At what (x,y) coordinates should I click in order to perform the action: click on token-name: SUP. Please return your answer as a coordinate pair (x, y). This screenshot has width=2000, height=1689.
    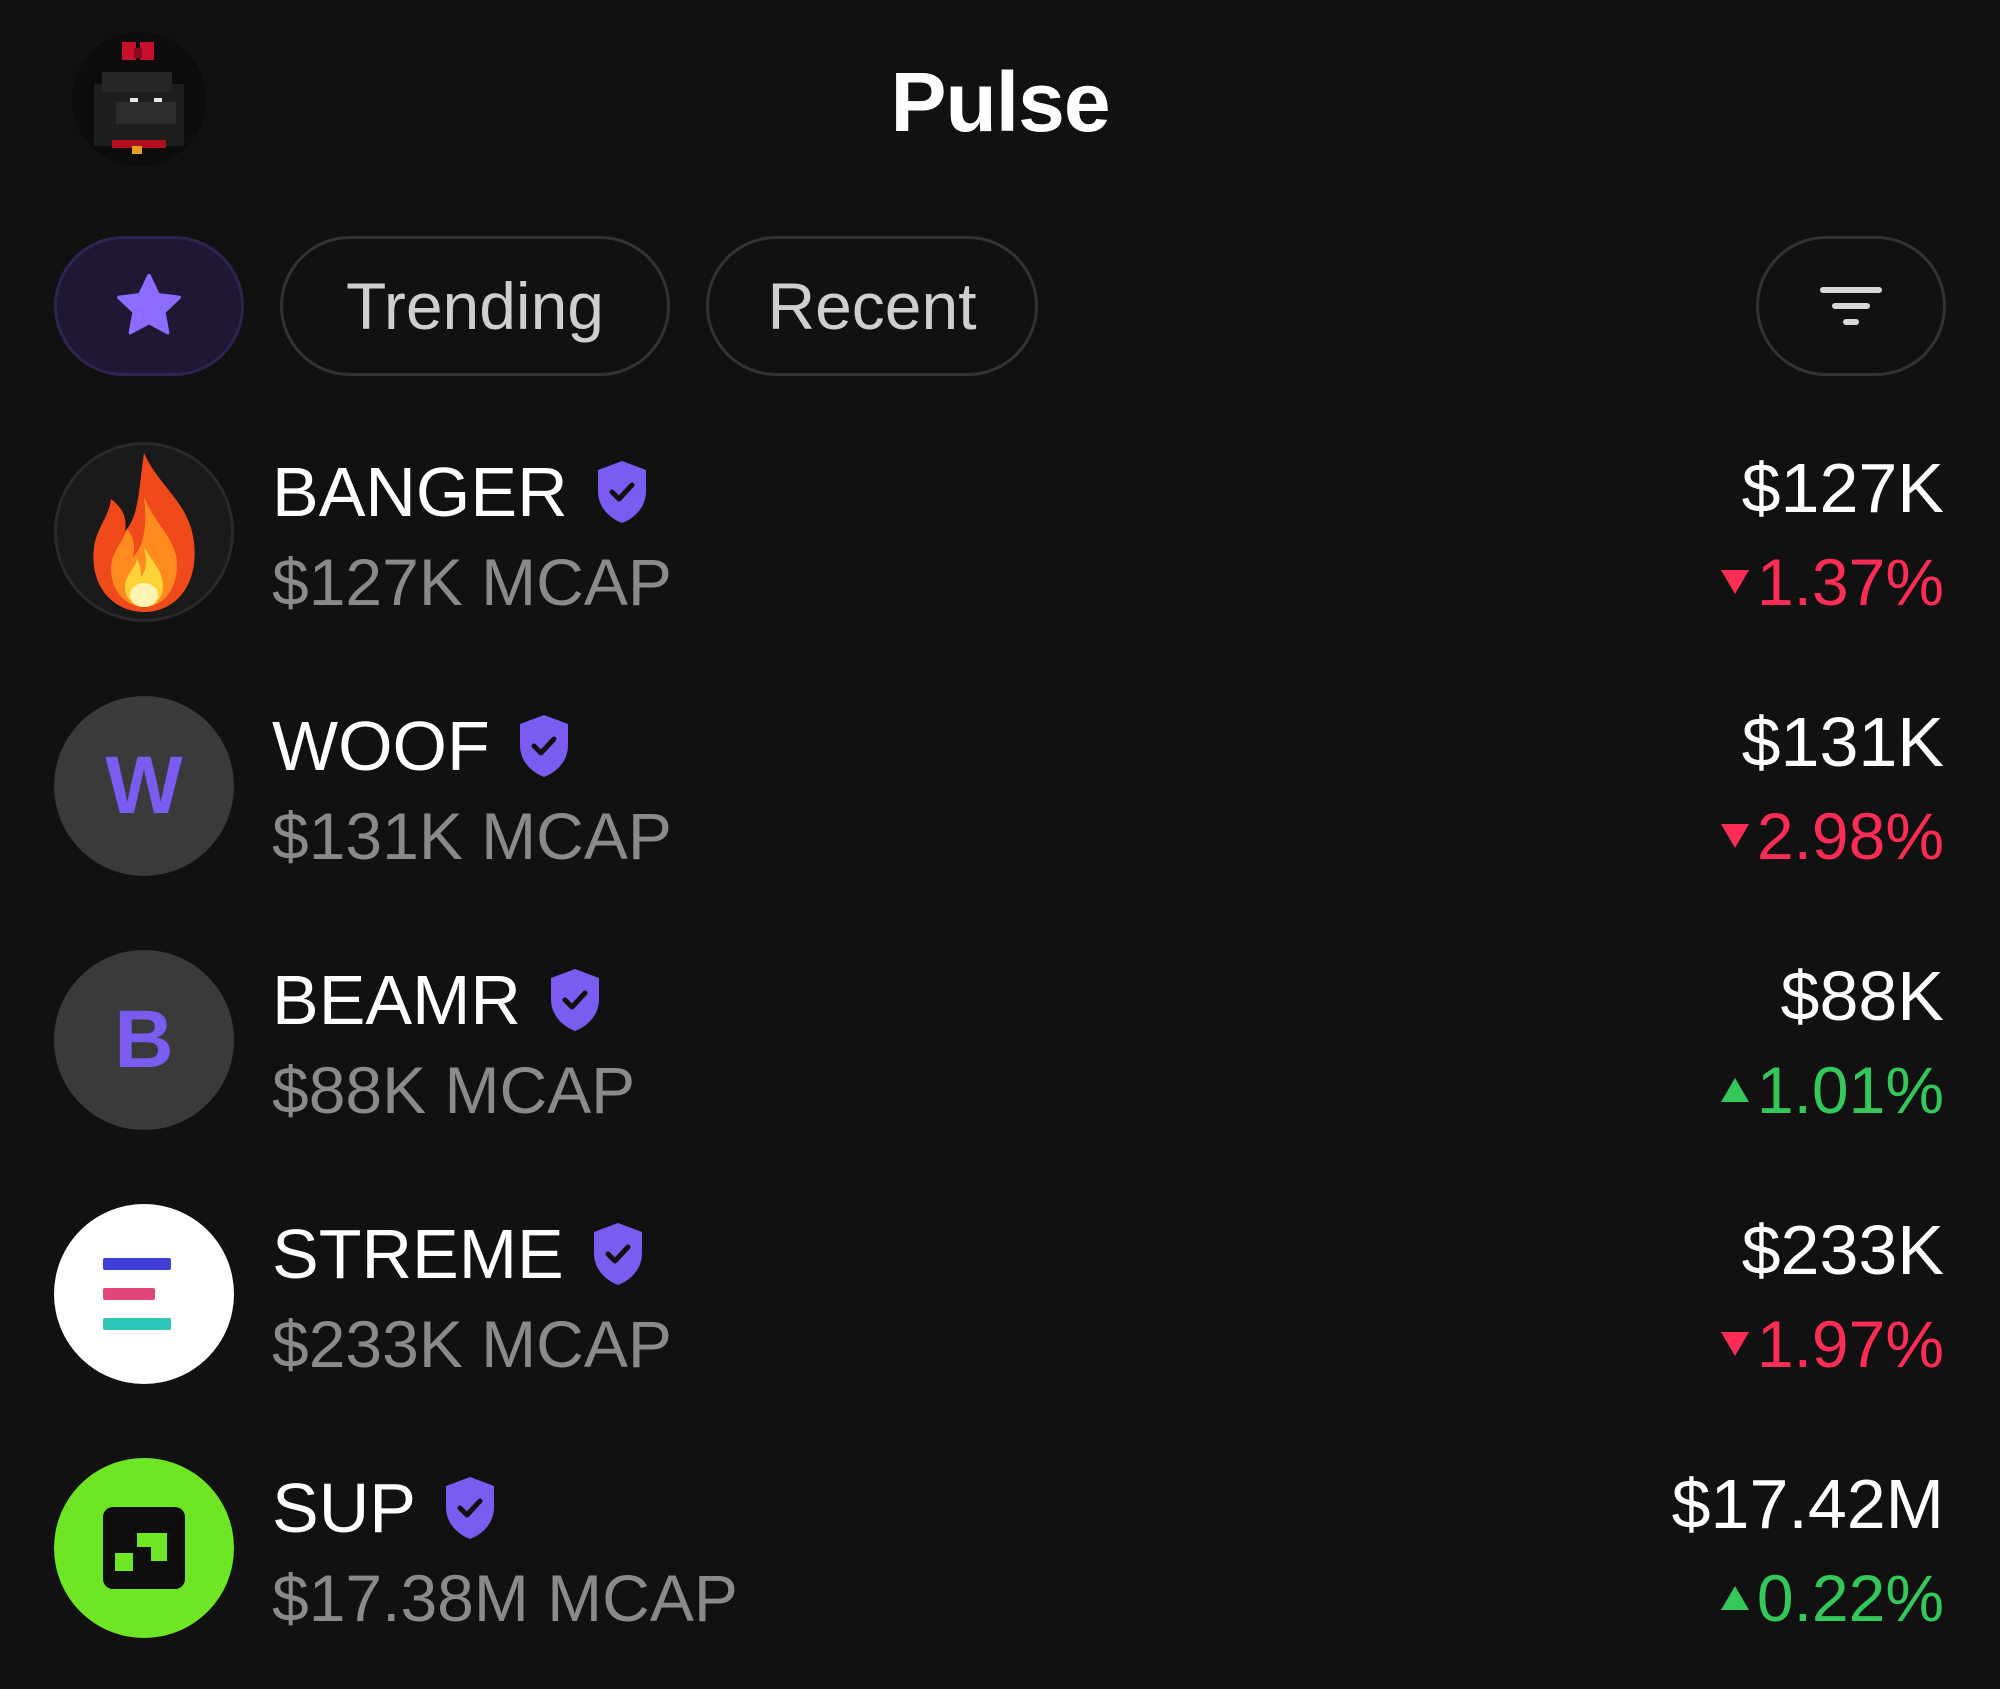
    Looking at the image, I should click on (385, 1508).